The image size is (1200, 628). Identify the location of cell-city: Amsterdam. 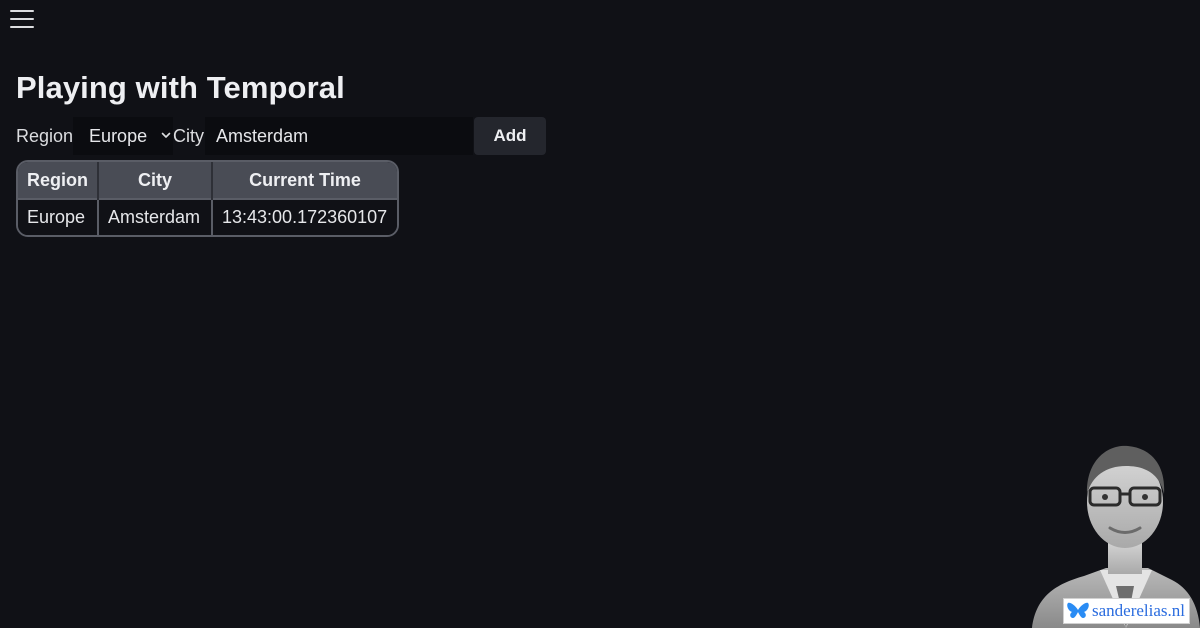
(154, 216).